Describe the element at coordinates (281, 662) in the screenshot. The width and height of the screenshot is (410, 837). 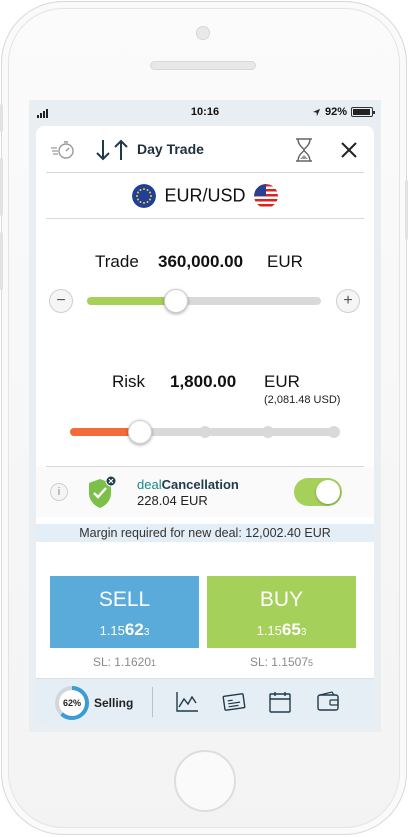
I see `buy-stop-loss: SL: 1.15075` at that location.